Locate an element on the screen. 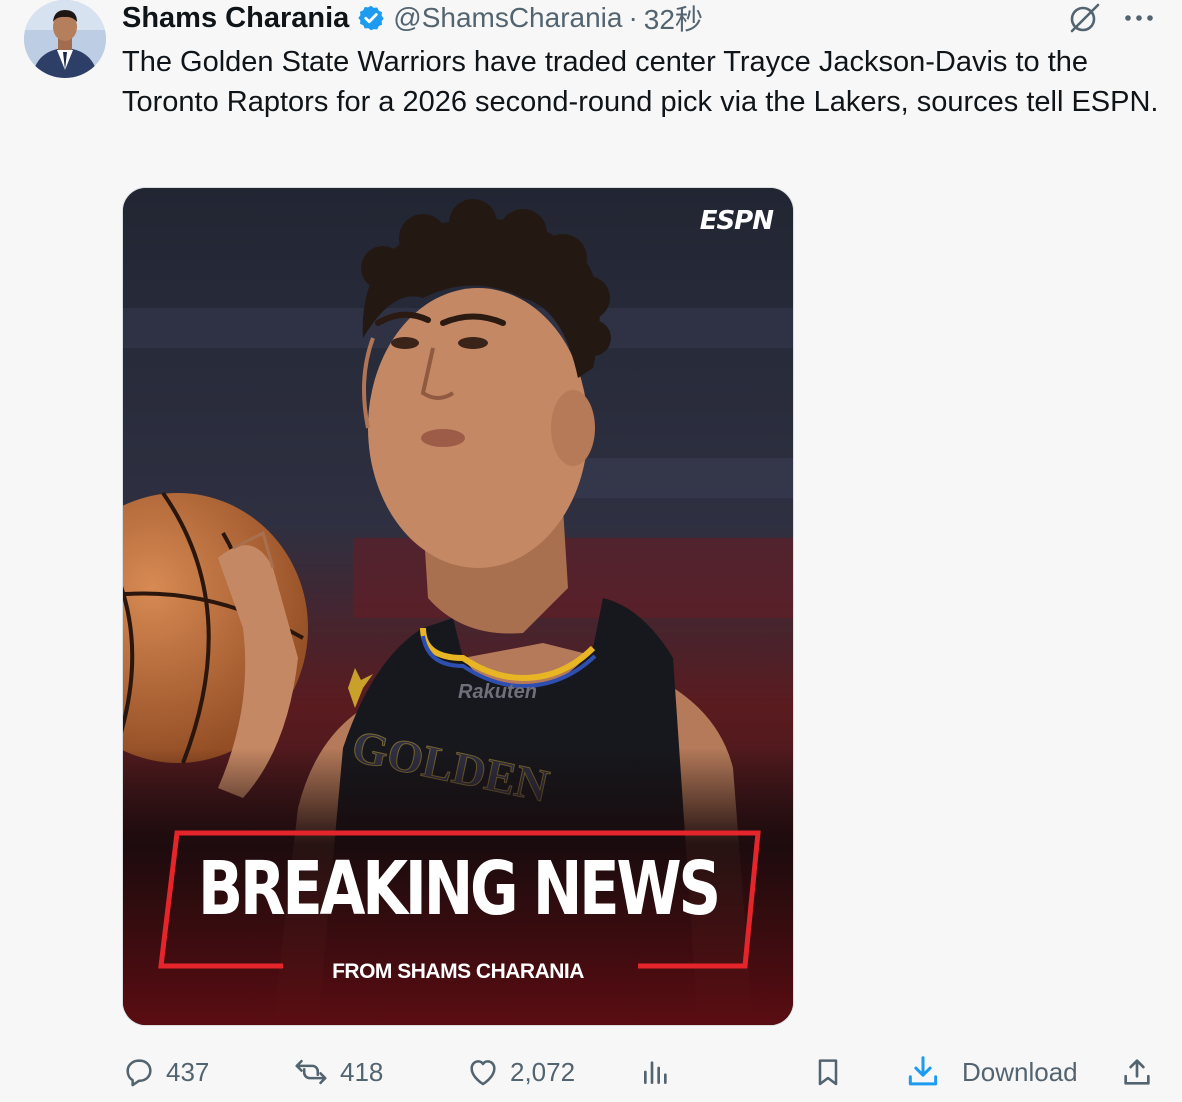  repost-button: 418 is located at coordinates (337, 1072).